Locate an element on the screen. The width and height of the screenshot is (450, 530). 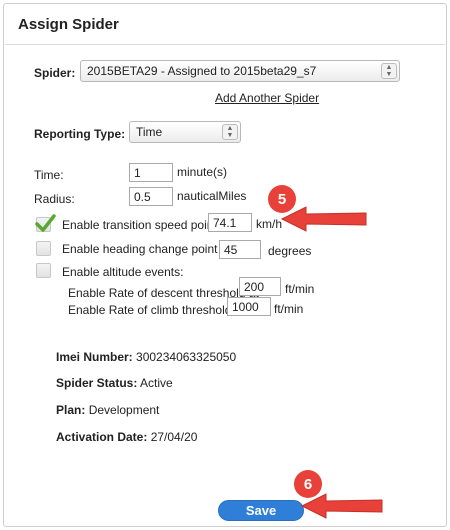
descent-threshold-unit: ft/min is located at coordinates (300, 289).